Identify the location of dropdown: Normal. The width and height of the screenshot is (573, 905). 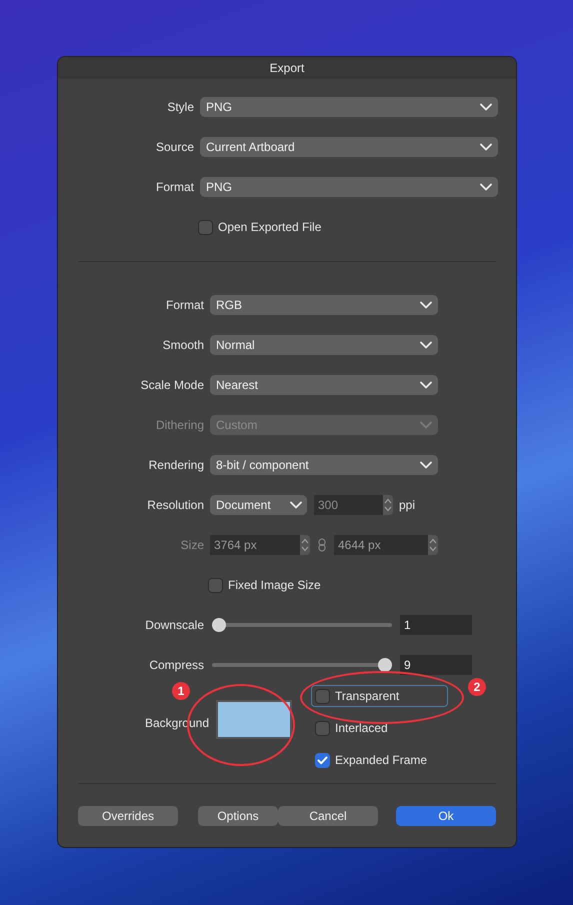
(324, 345).